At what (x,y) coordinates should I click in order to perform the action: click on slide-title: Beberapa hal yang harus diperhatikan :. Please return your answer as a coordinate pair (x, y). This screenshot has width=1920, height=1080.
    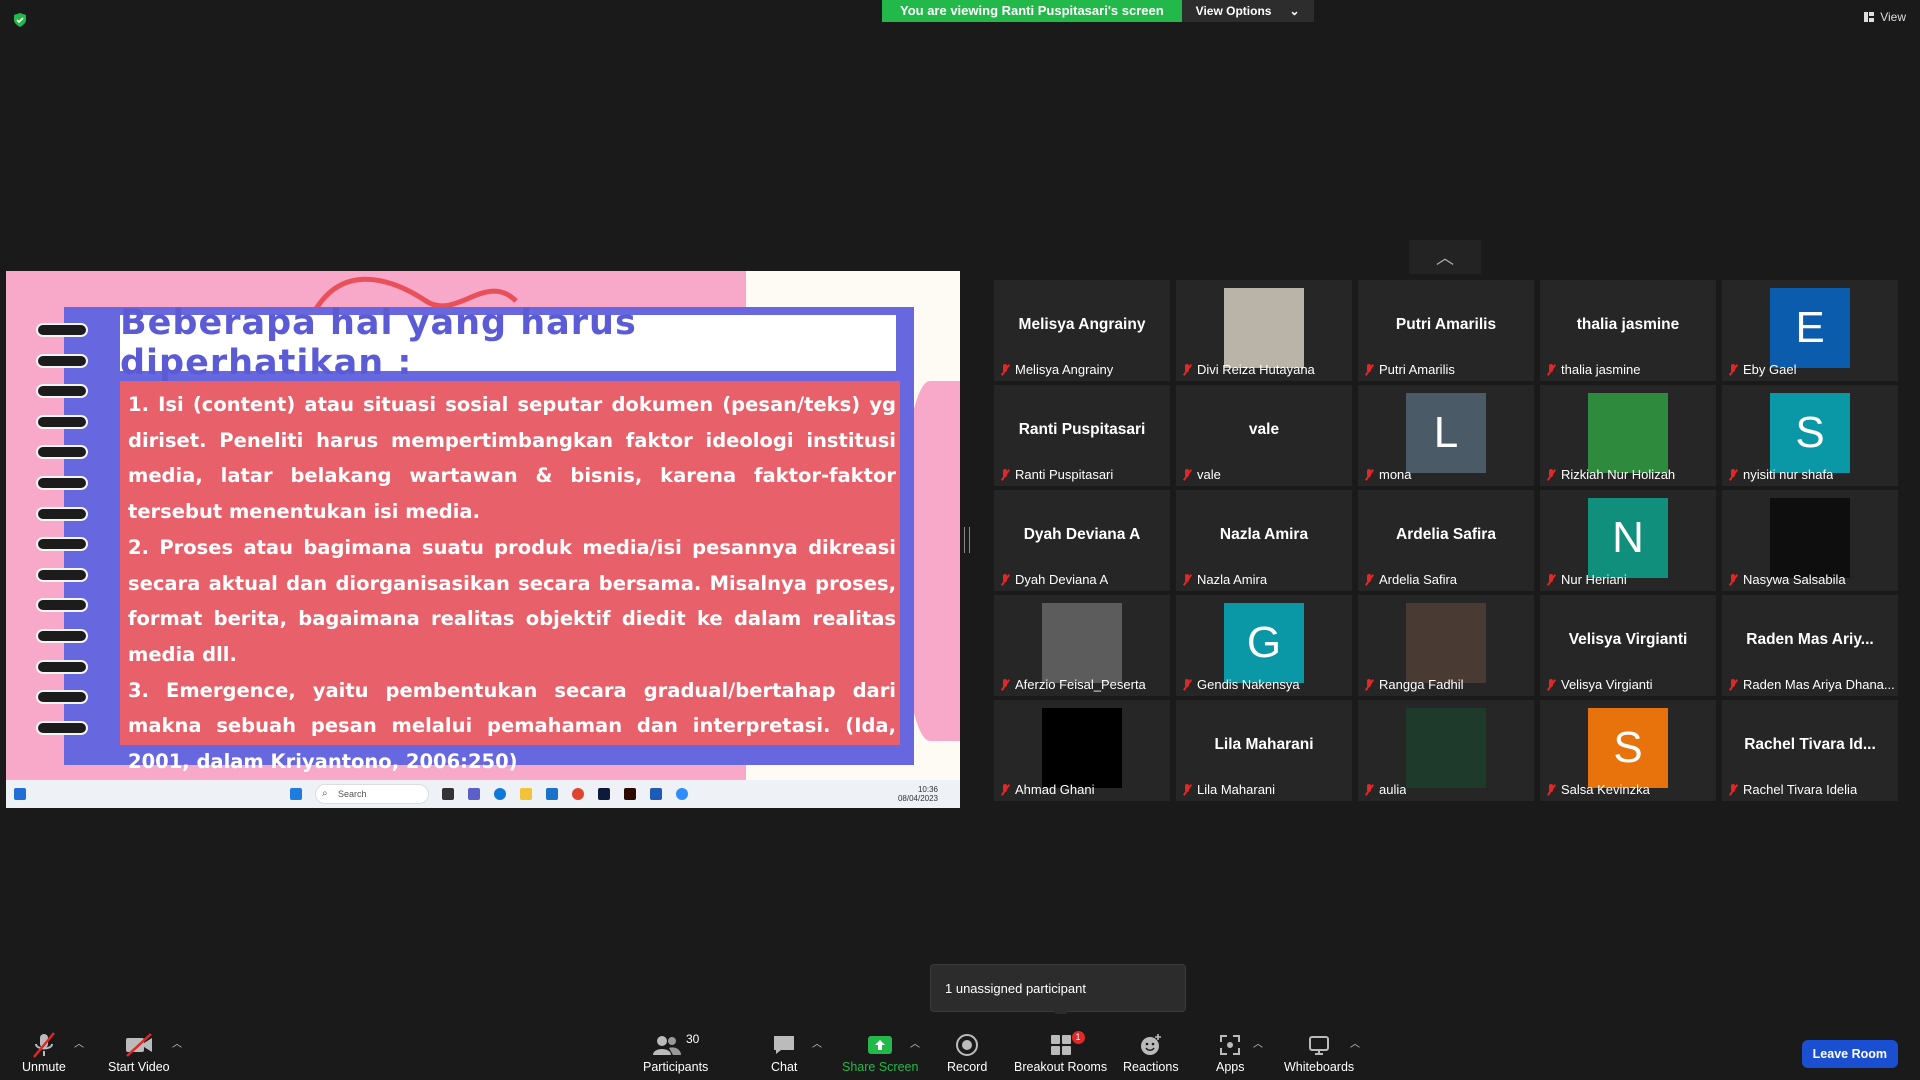
    Looking at the image, I should click on (378, 343).